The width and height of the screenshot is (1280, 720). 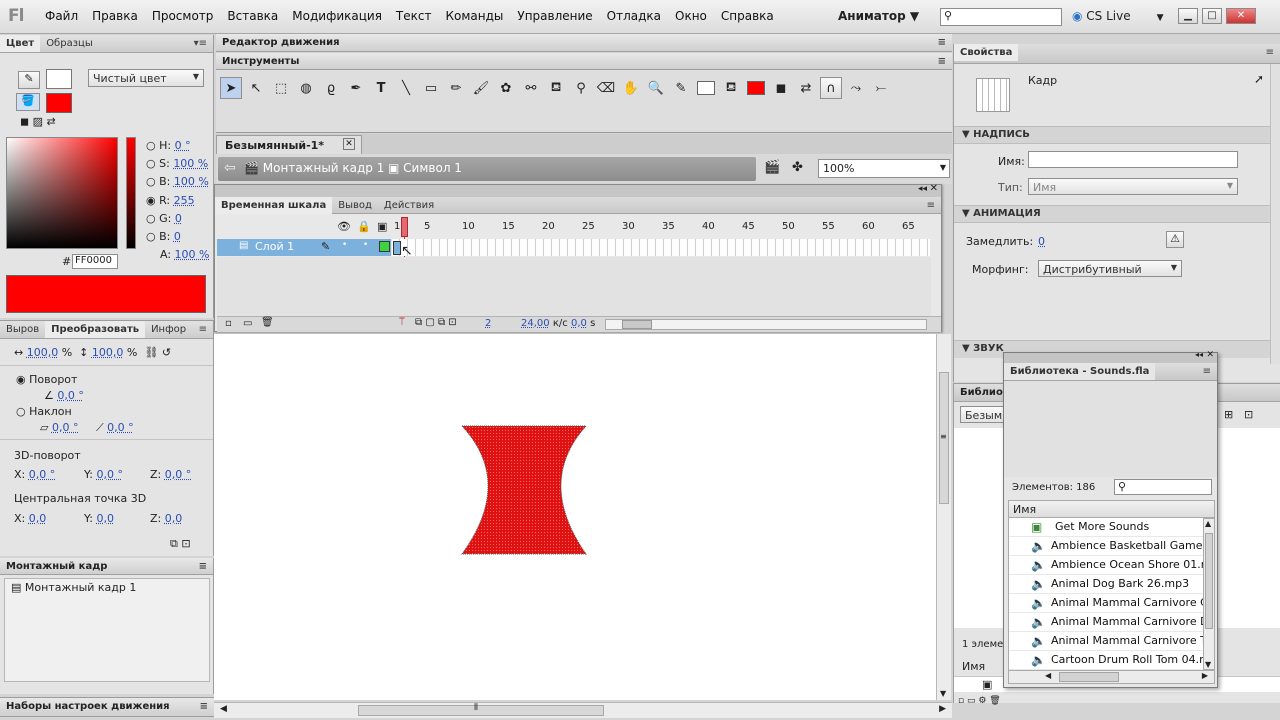 What do you see at coordinates (382, 226) in the screenshot?
I see `outline-icon: ▣` at bounding box center [382, 226].